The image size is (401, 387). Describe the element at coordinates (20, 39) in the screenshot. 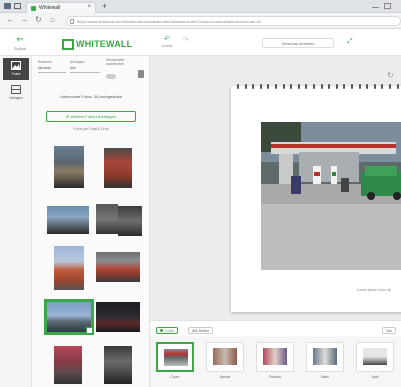

I see `back-arrow-icon: ⇐` at that location.